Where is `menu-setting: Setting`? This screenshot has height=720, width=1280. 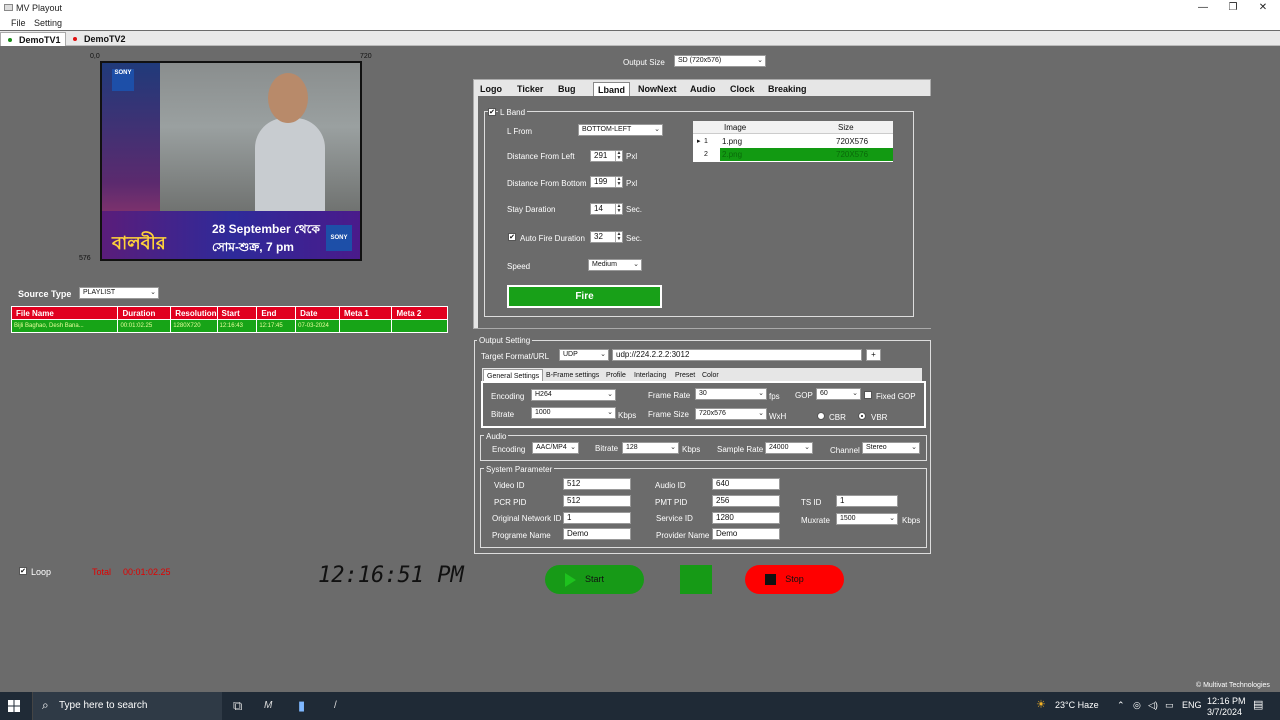 menu-setting: Setting is located at coordinates (48, 23).